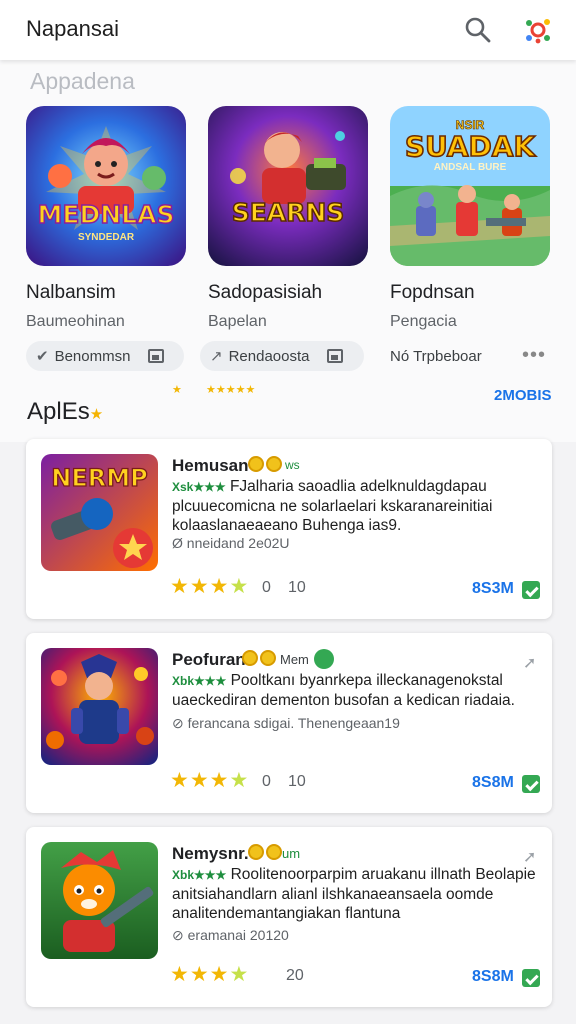 Image resolution: width=576 pixels, height=1024 pixels. What do you see at coordinates (106, 214) in the screenshot?
I see `featured-art-logo: MEDNLAS` at bounding box center [106, 214].